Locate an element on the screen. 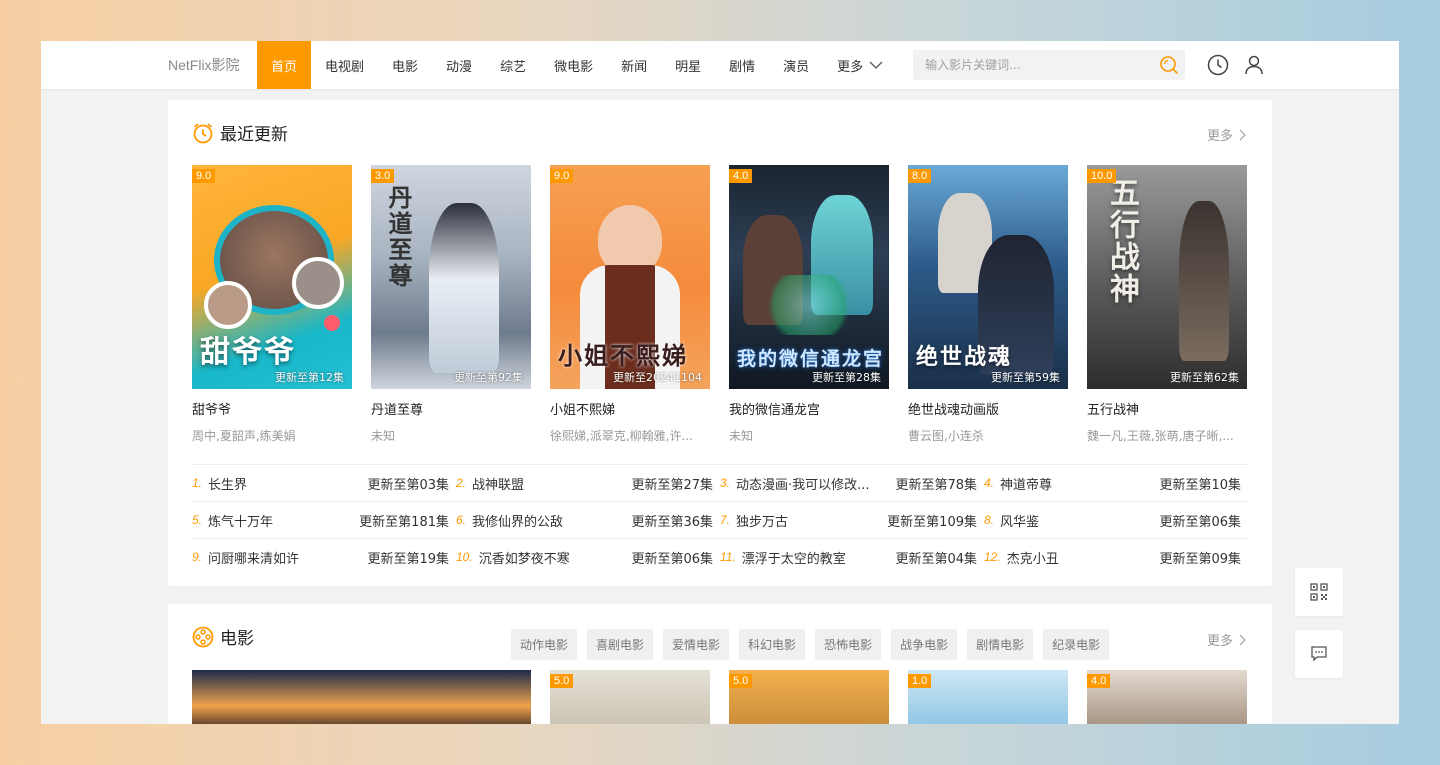 The image size is (1440, 765). genre-tag: 纪录电影 is located at coordinates (1076, 644).